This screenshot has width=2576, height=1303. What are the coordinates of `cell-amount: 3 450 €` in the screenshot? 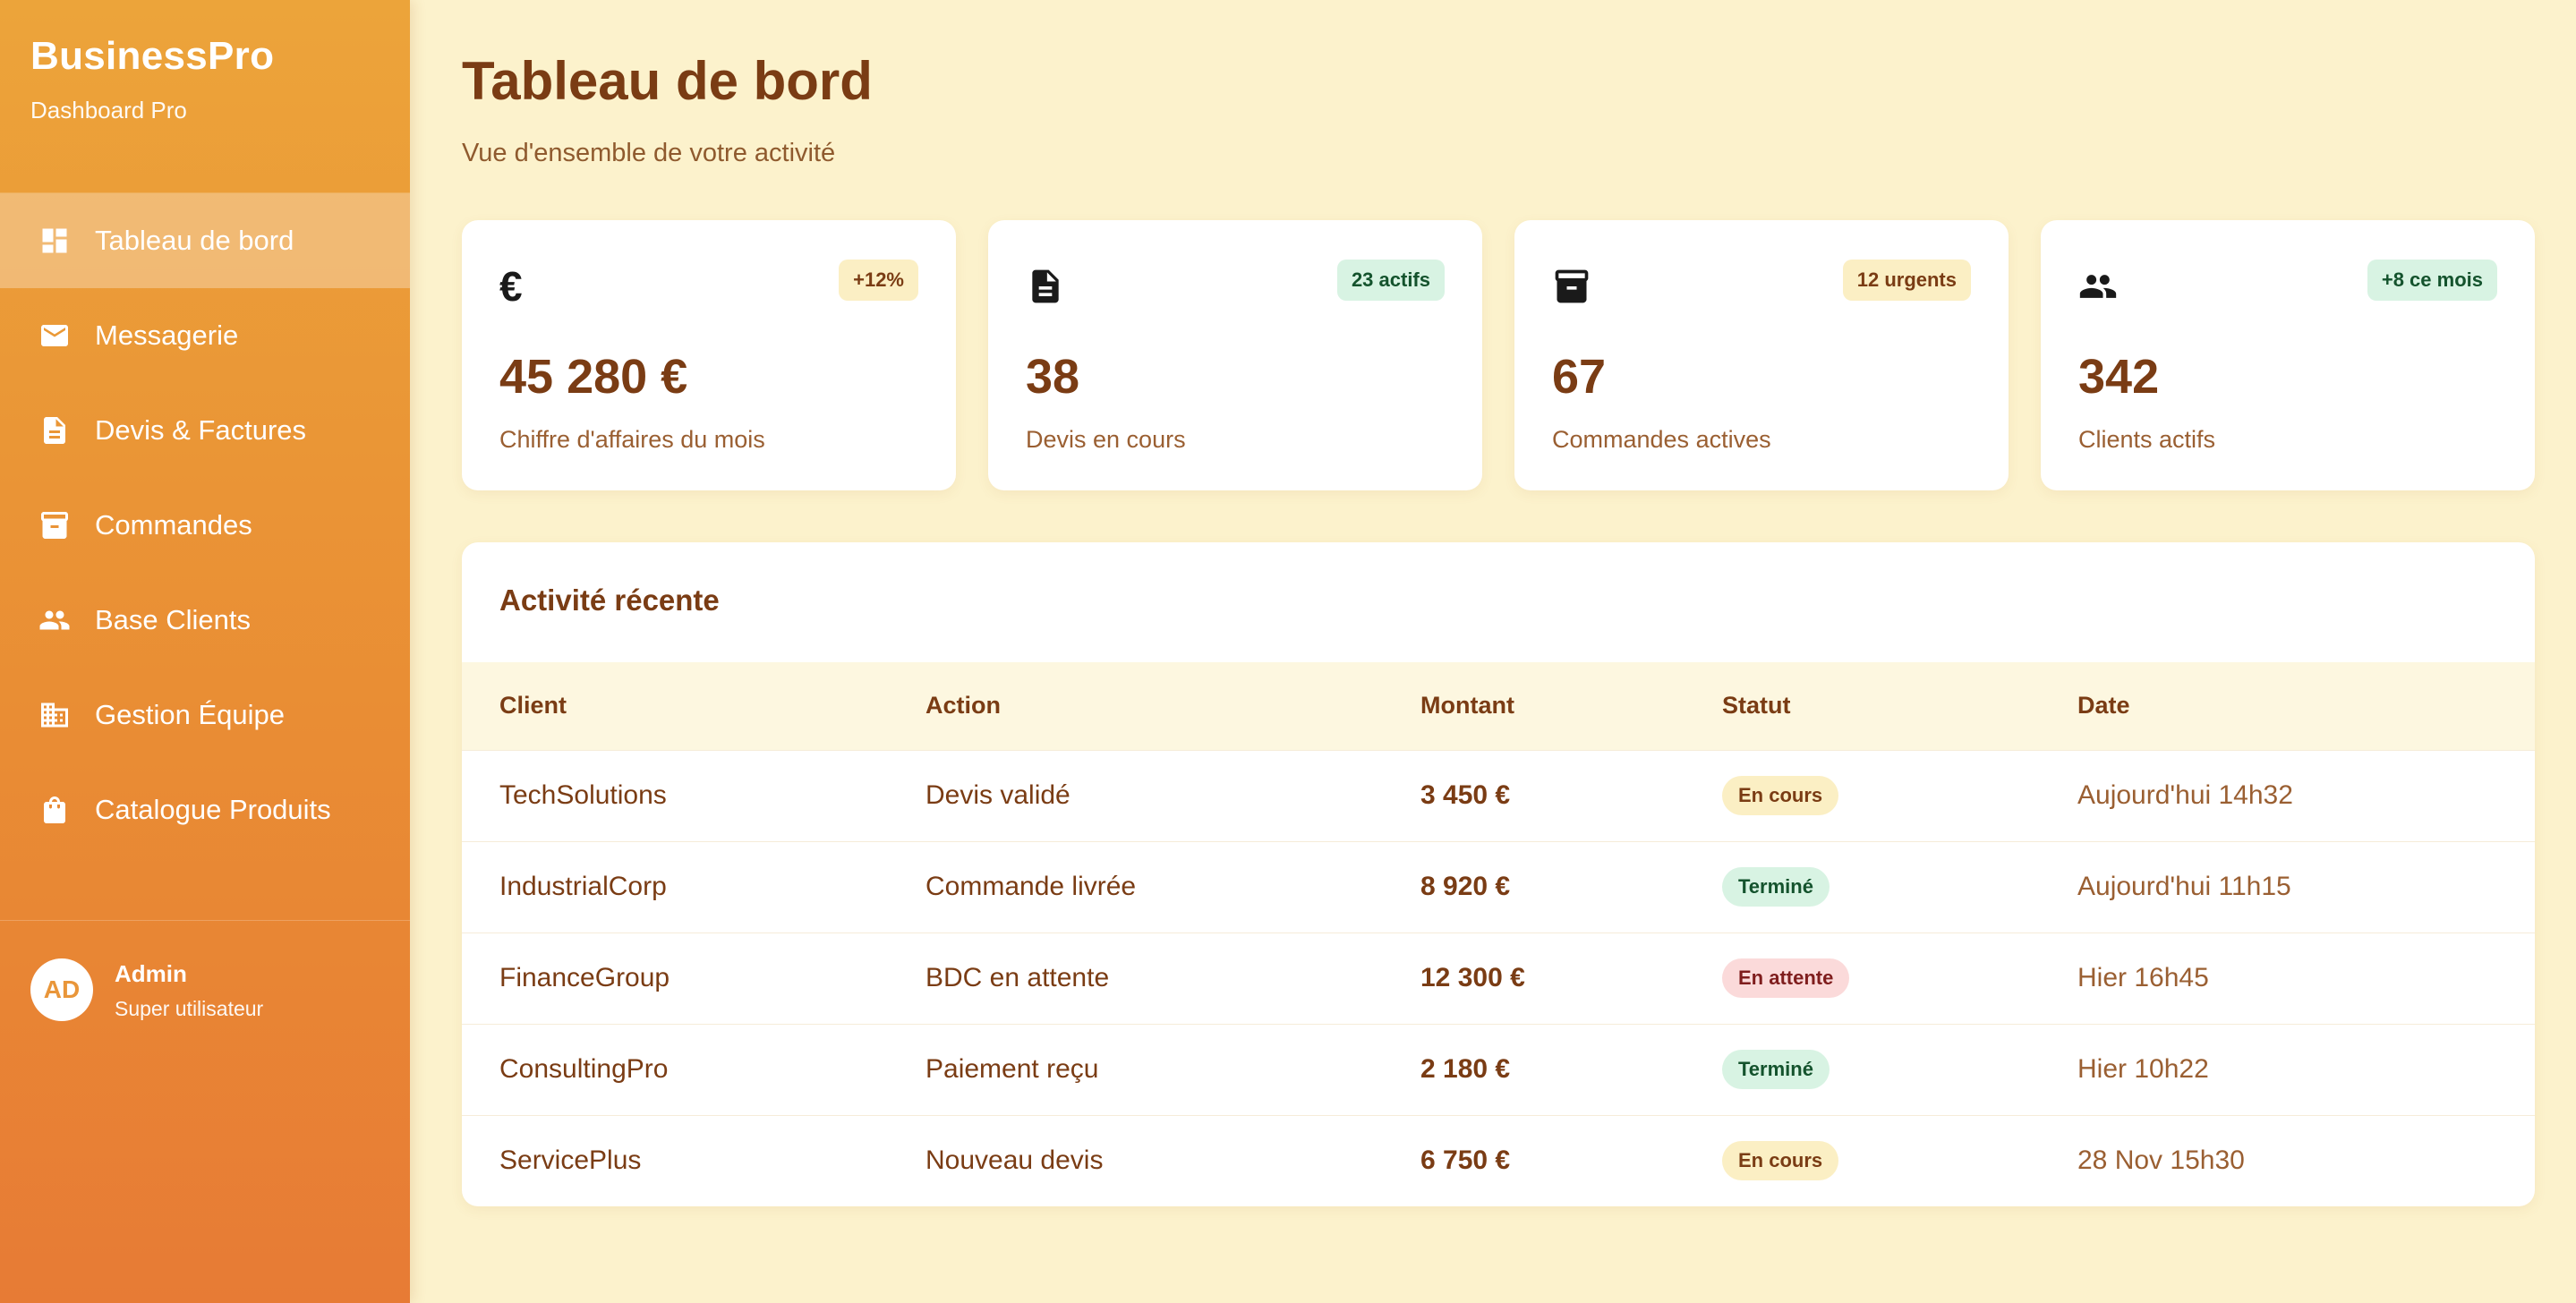 It's located at (1534, 795).